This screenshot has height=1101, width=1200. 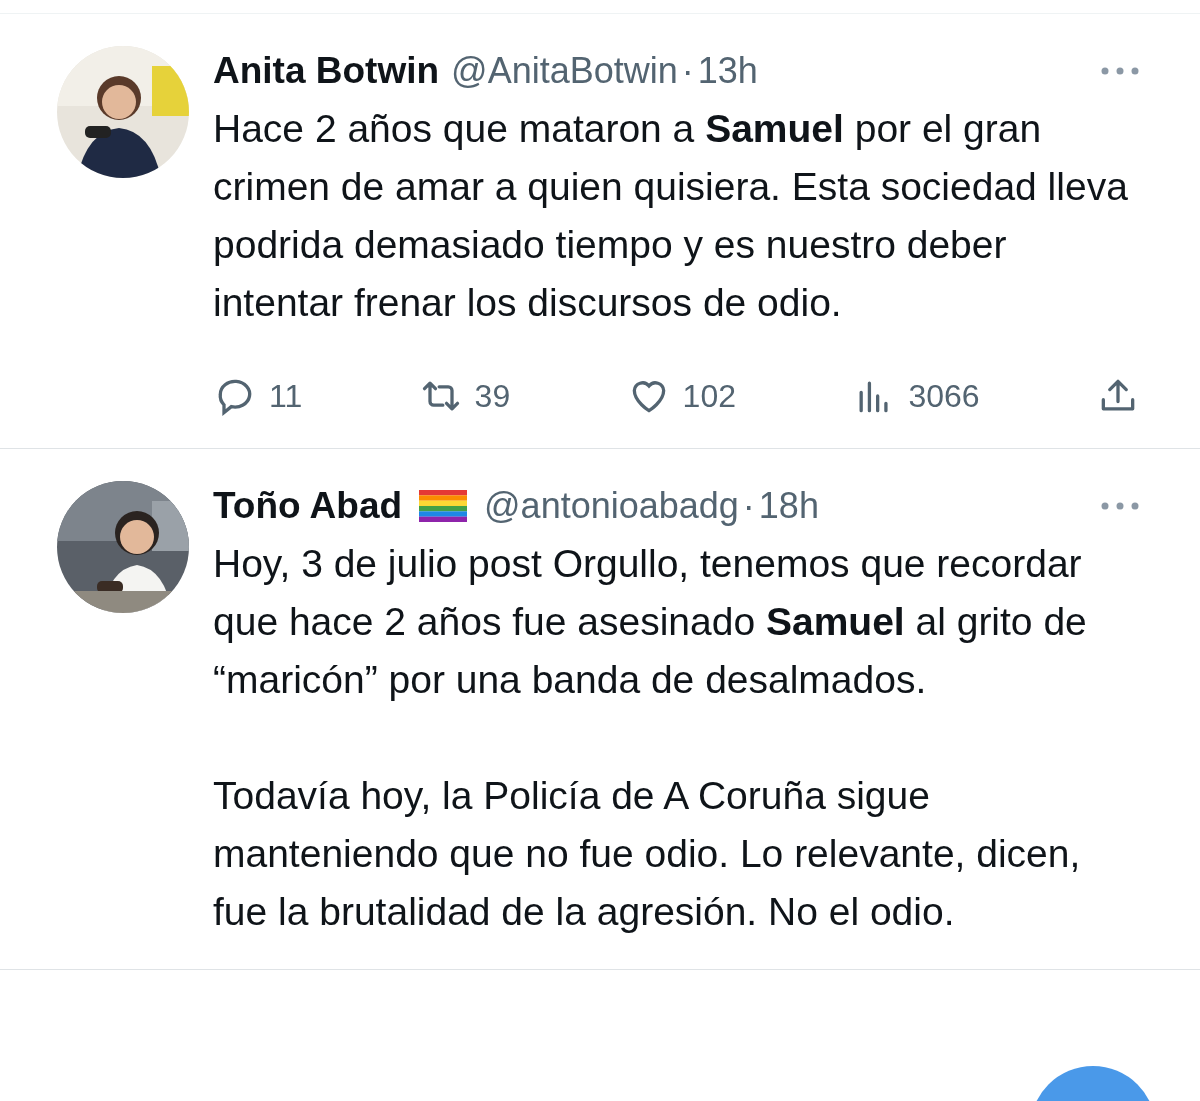 What do you see at coordinates (443, 506) in the screenshot?
I see `rainbow-flag-icon` at bounding box center [443, 506].